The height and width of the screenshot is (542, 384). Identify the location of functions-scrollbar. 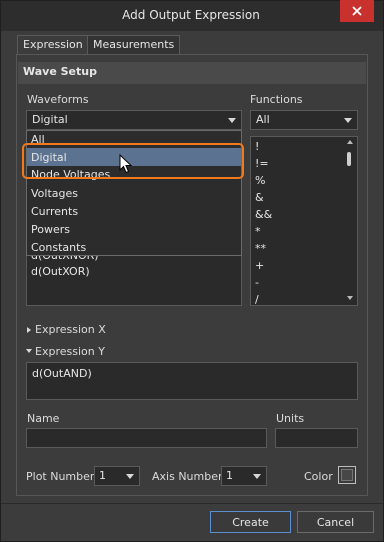
(349, 159).